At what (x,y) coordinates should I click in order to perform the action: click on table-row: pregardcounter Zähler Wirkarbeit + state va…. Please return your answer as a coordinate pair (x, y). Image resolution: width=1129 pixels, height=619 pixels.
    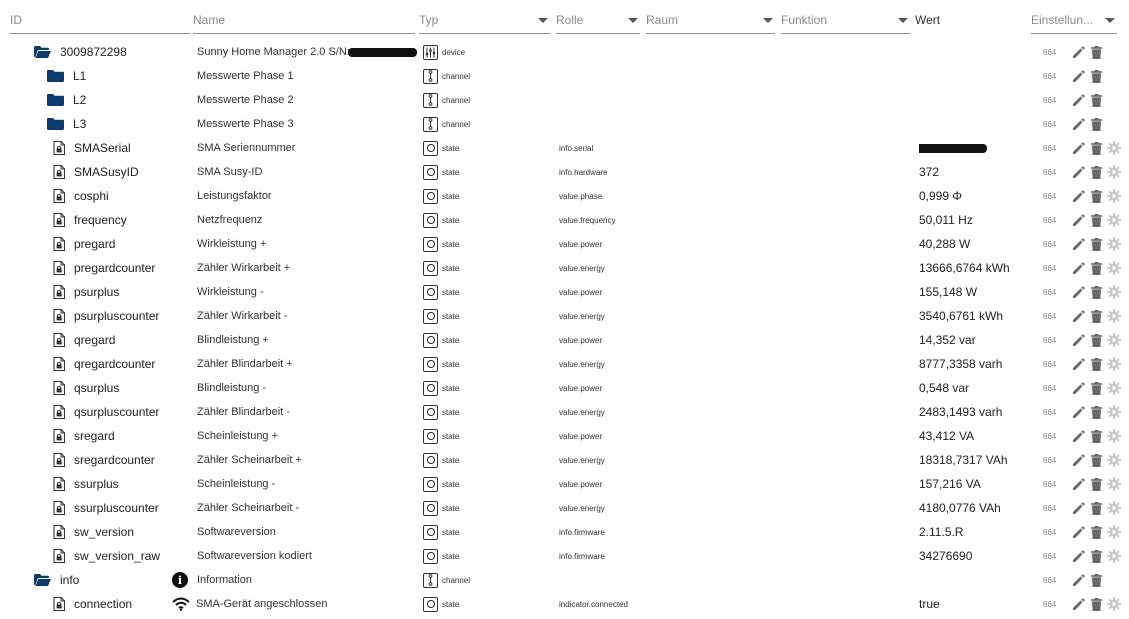
    Looking at the image, I should click on (564, 268).